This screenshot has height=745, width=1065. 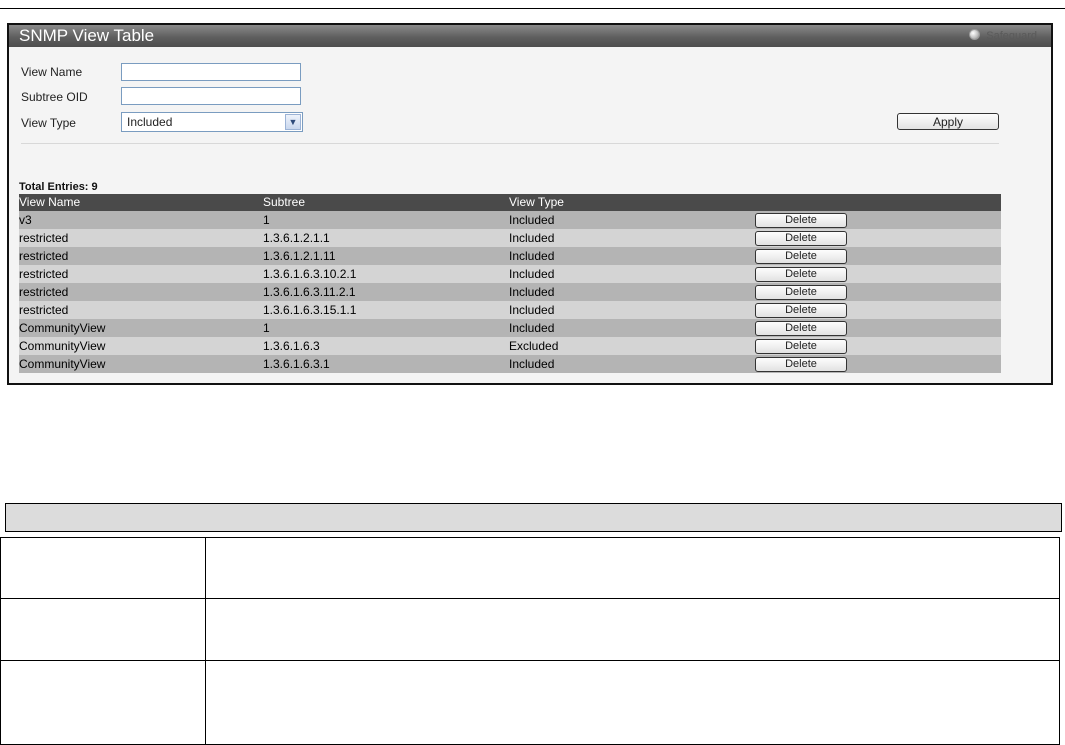 I want to click on chevron-down-icon: ▼, so click(x=293, y=122).